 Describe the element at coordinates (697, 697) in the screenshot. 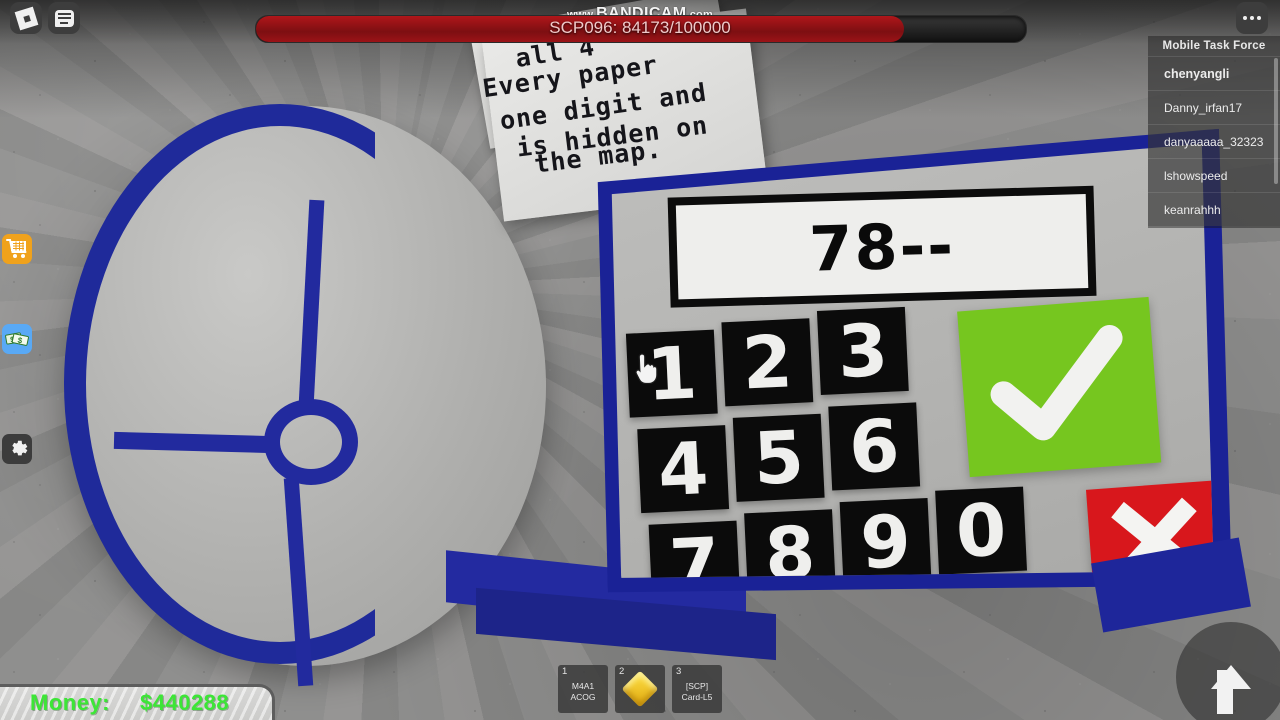

I see `hotbar-slot-3-line2: Card-L5` at that location.